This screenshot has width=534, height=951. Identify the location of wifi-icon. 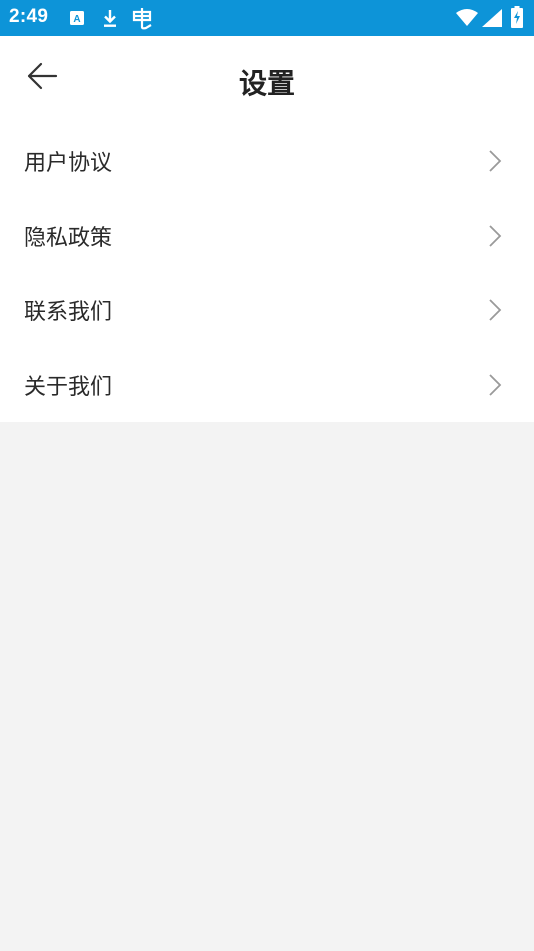
(467, 18).